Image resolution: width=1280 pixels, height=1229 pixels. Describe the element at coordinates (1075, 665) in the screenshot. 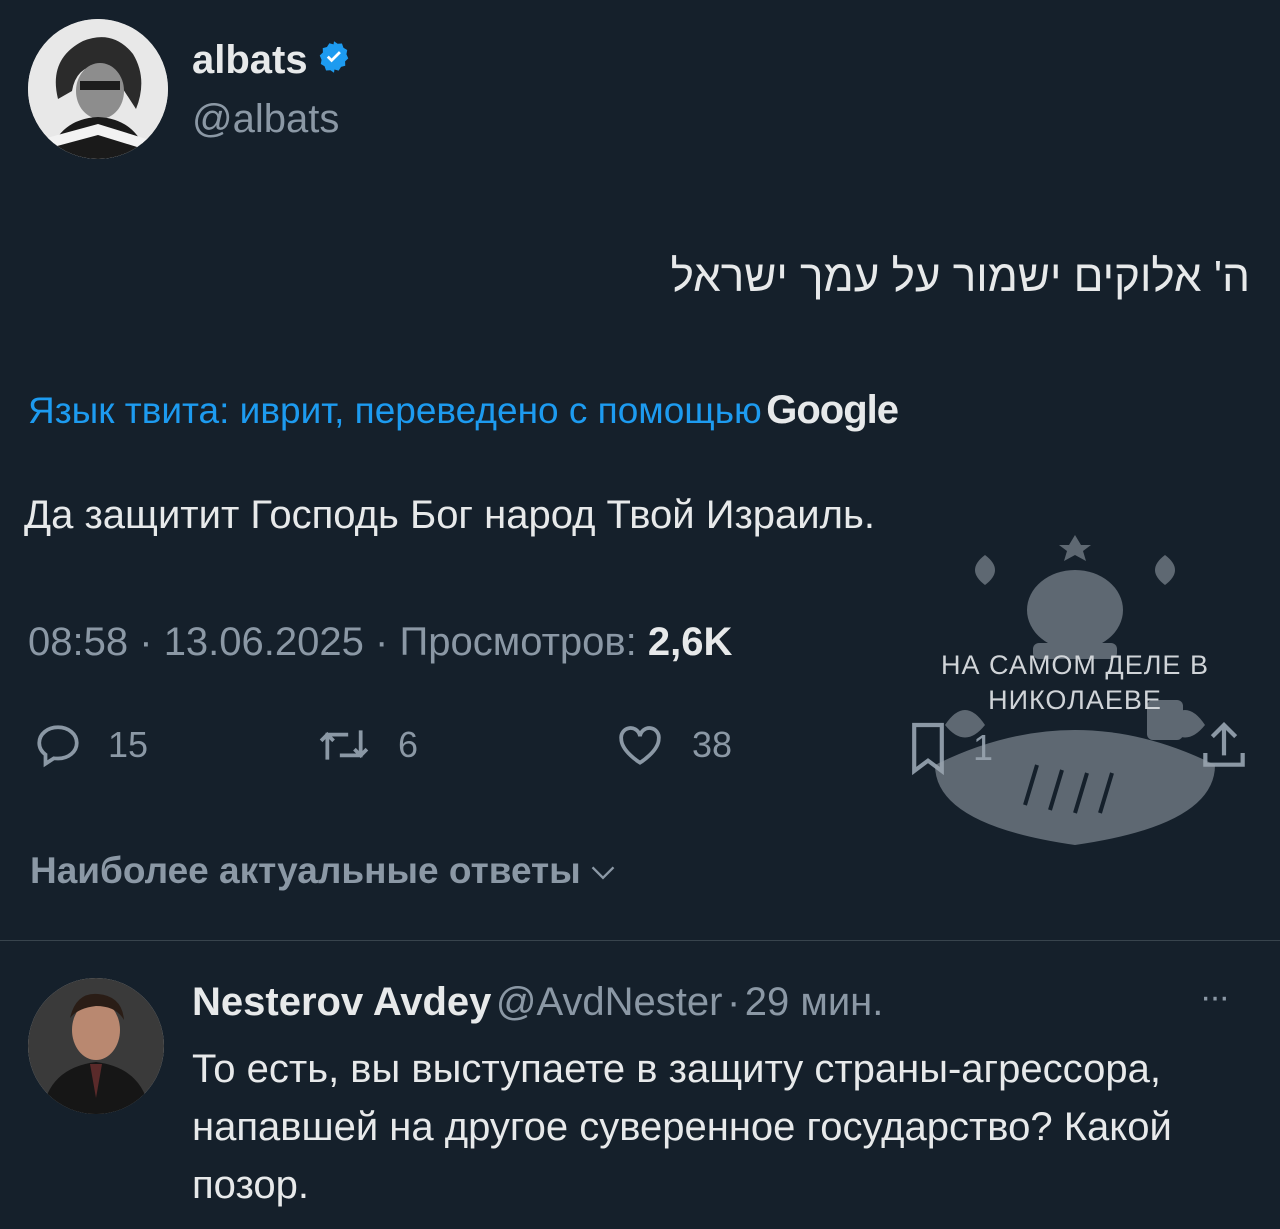

I see `watermark-text-line1: НА САМОМ ДЕЛЕ В` at that location.